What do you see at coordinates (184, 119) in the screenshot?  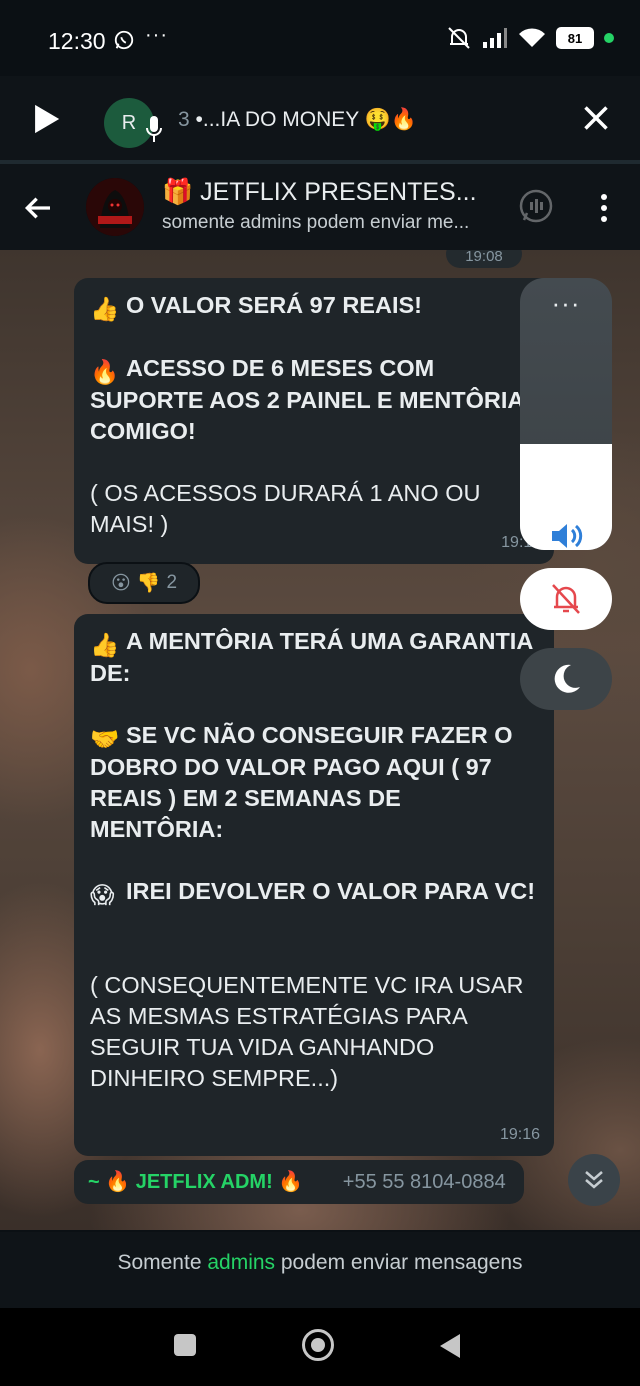 I see `audio-count: 3` at bounding box center [184, 119].